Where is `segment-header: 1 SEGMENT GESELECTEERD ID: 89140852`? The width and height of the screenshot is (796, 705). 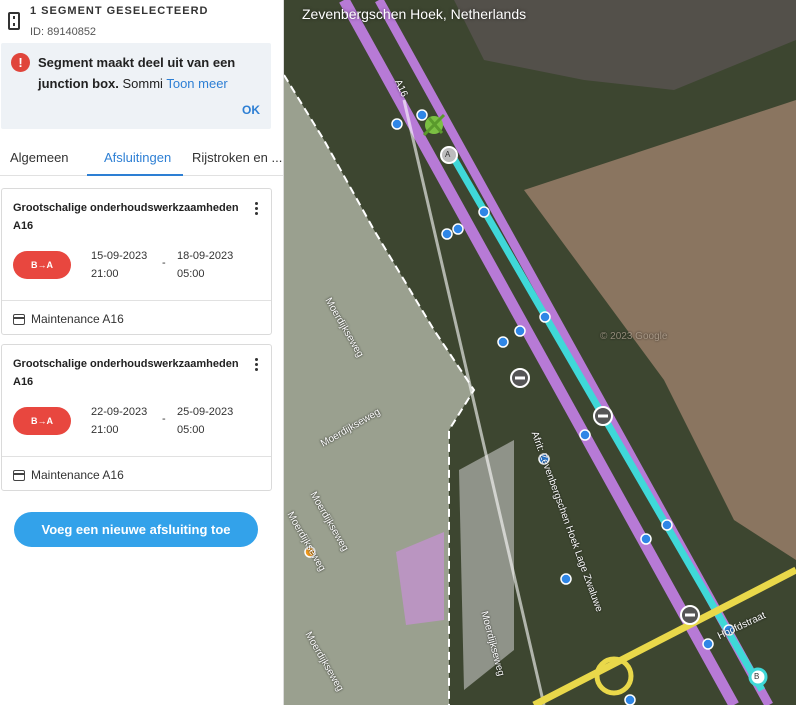 segment-header: 1 SEGMENT GESELECTEERD ID: 89140852 is located at coordinates (141, 21).